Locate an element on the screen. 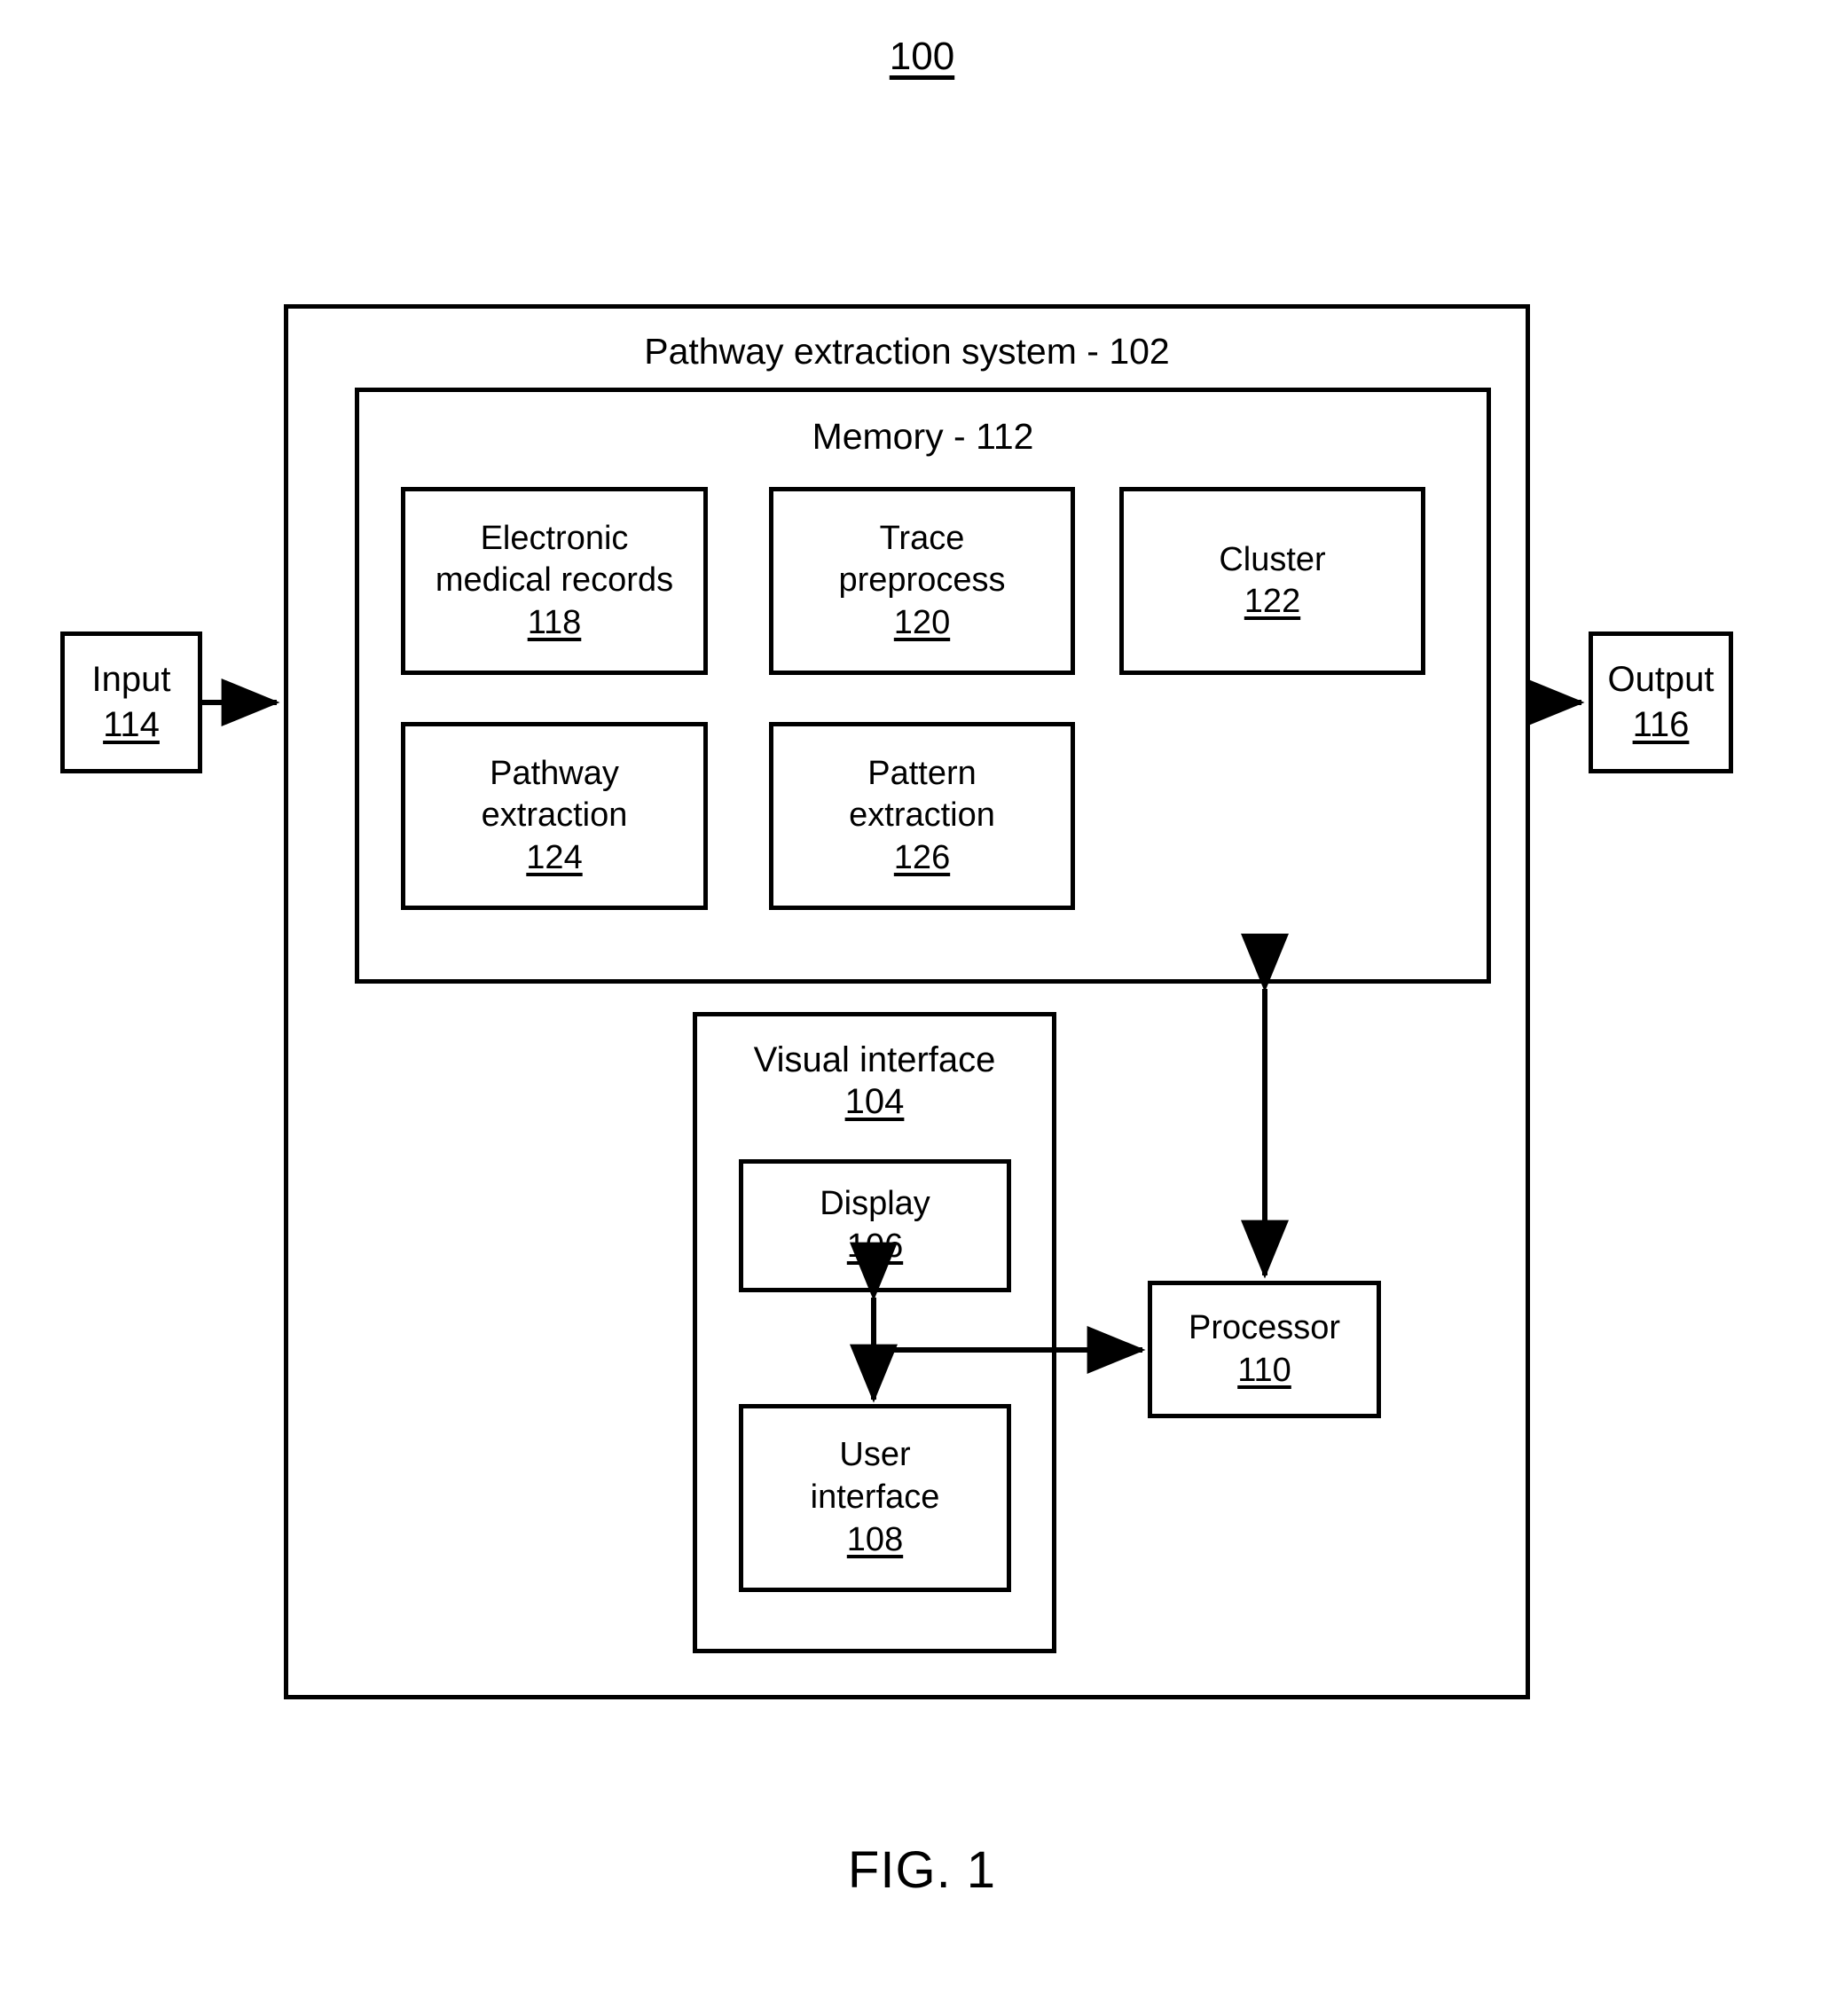 Image resolution: width=1844 pixels, height=2016 pixels. module-pathway-extraction: Pathway extraction 124 is located at coordinates (554, 816).